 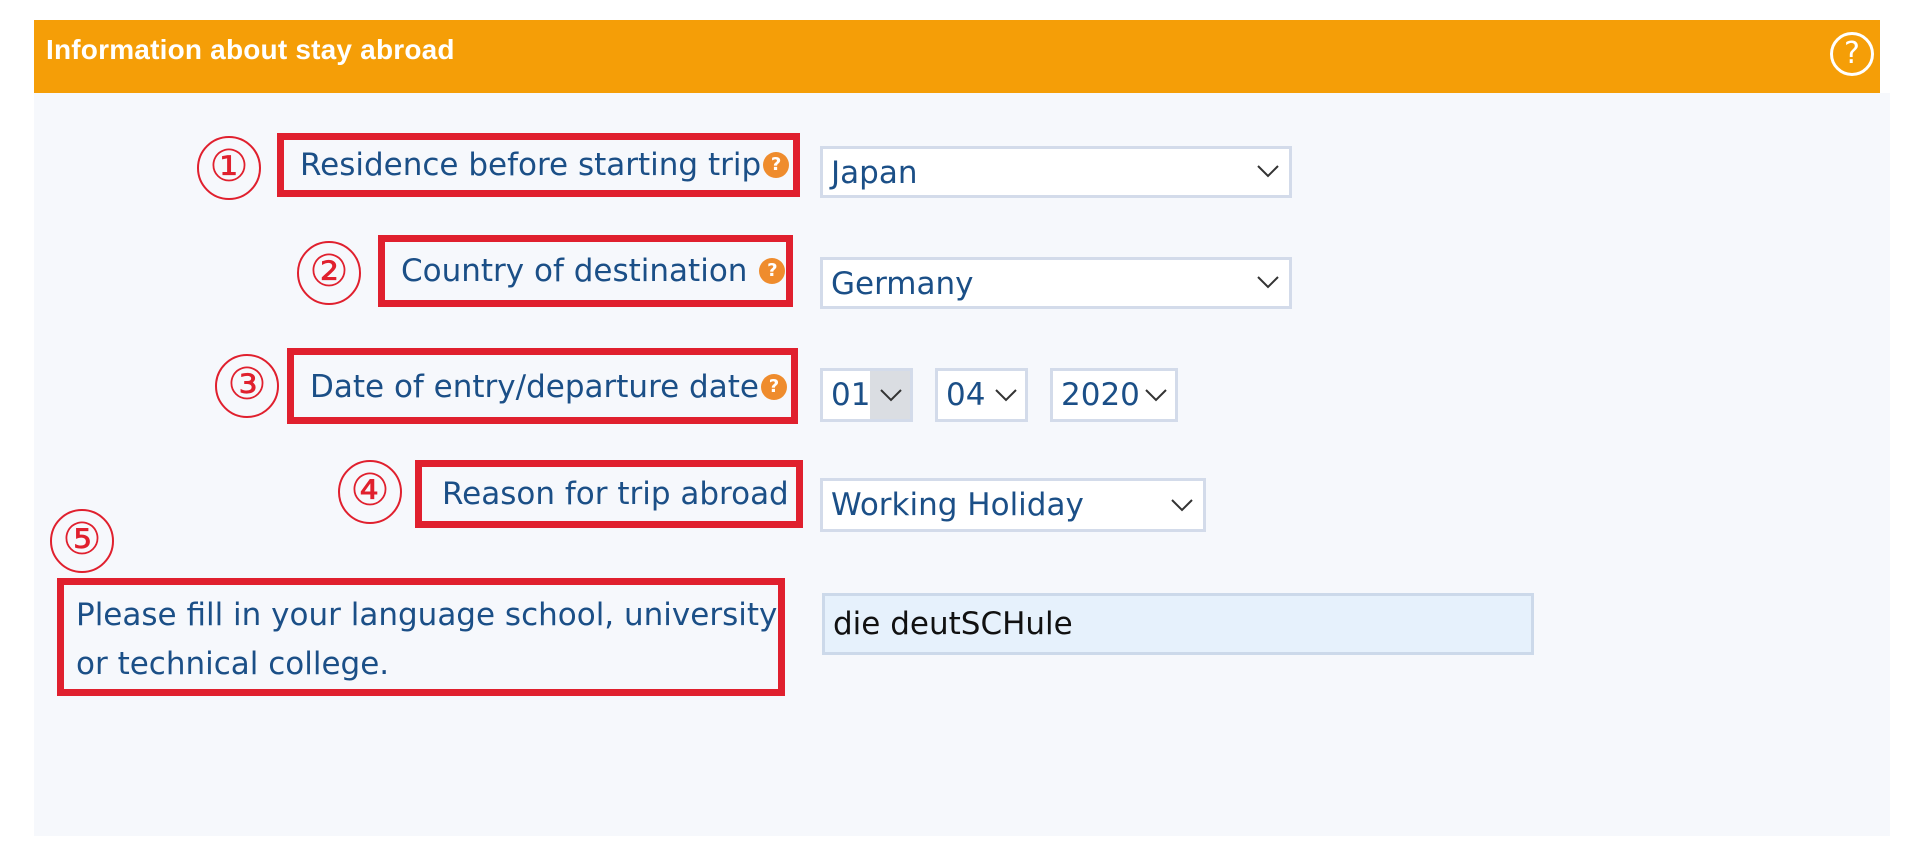 I want to click on date-label: Date of entry/departure date, so click(x=534, y=387).